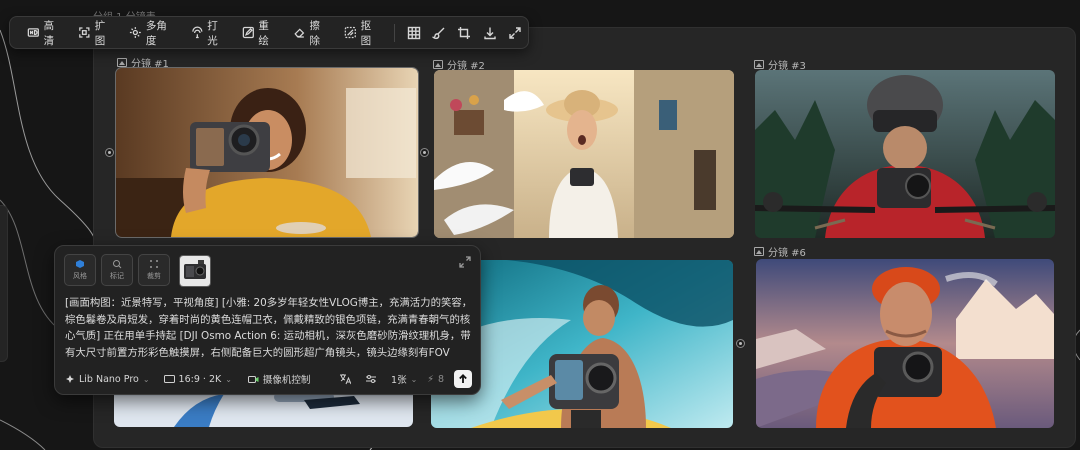  What do you see at coordinates (117, 270) in the screenshot?
I see `marker-chip: 标记` at bounding box center [117, 270].